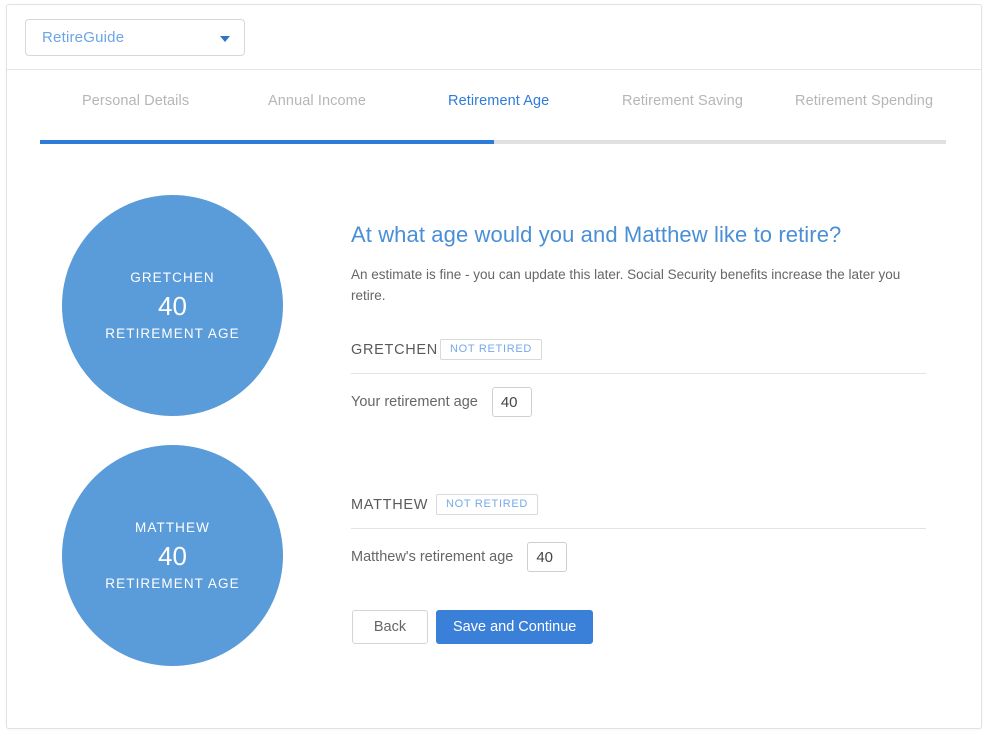 The width and height of the screenshot is (989, 739). Describe the element at coordinates (135, 37) in the screenshot. I see `app-selector-dropdown: RetireGuide` at that location.